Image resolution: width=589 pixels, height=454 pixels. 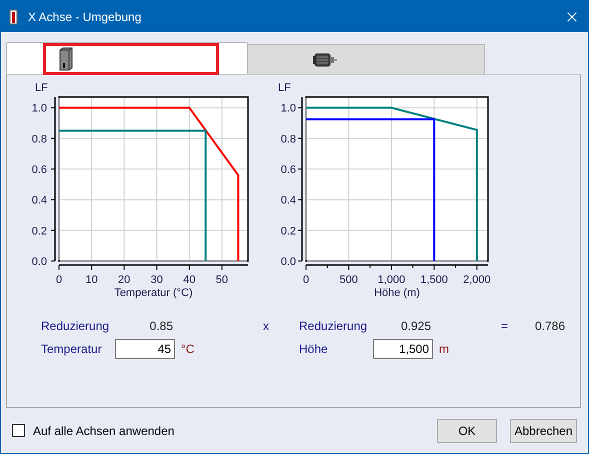 What do you see at coordinates (91, 280) in the screenshot?
I see `tick-label: 10` at bounding box center [91, 280].